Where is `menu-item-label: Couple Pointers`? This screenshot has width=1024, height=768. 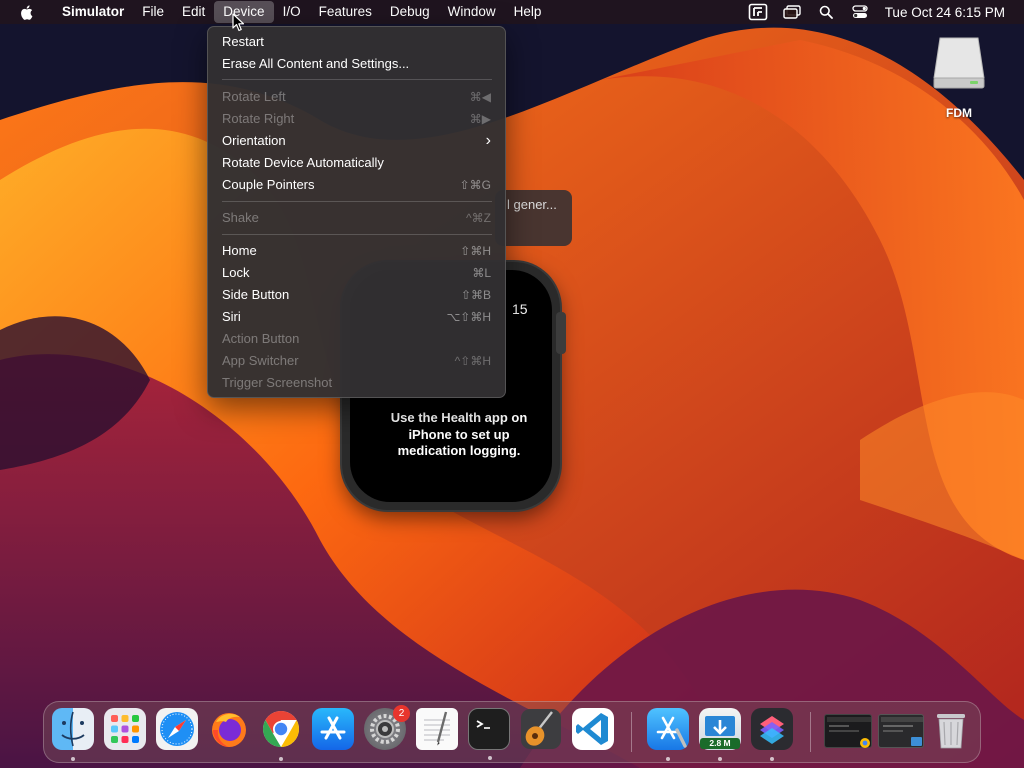 menu-item-label: Couple Pointers is located at coordinates (268, 184).